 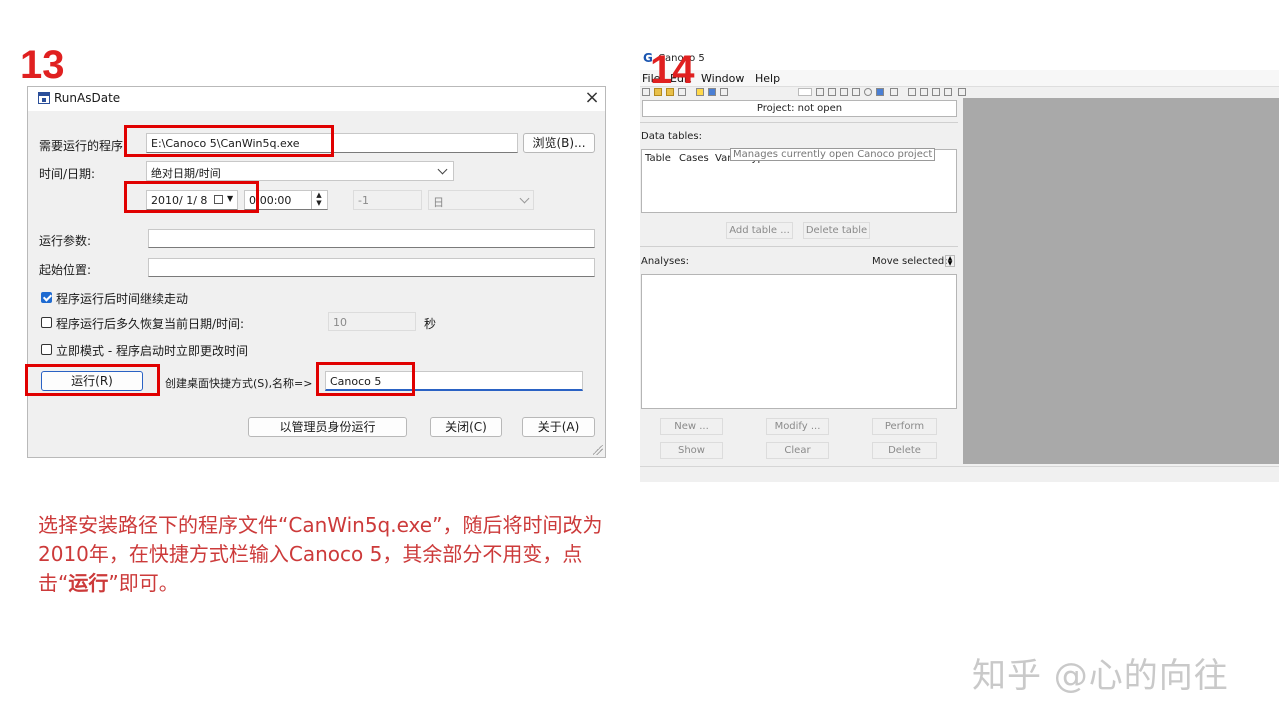 What do you see at coordinates (797, 450) in the screenshot?
I see `clear-button: Clear` at bounding box center [797, 450].